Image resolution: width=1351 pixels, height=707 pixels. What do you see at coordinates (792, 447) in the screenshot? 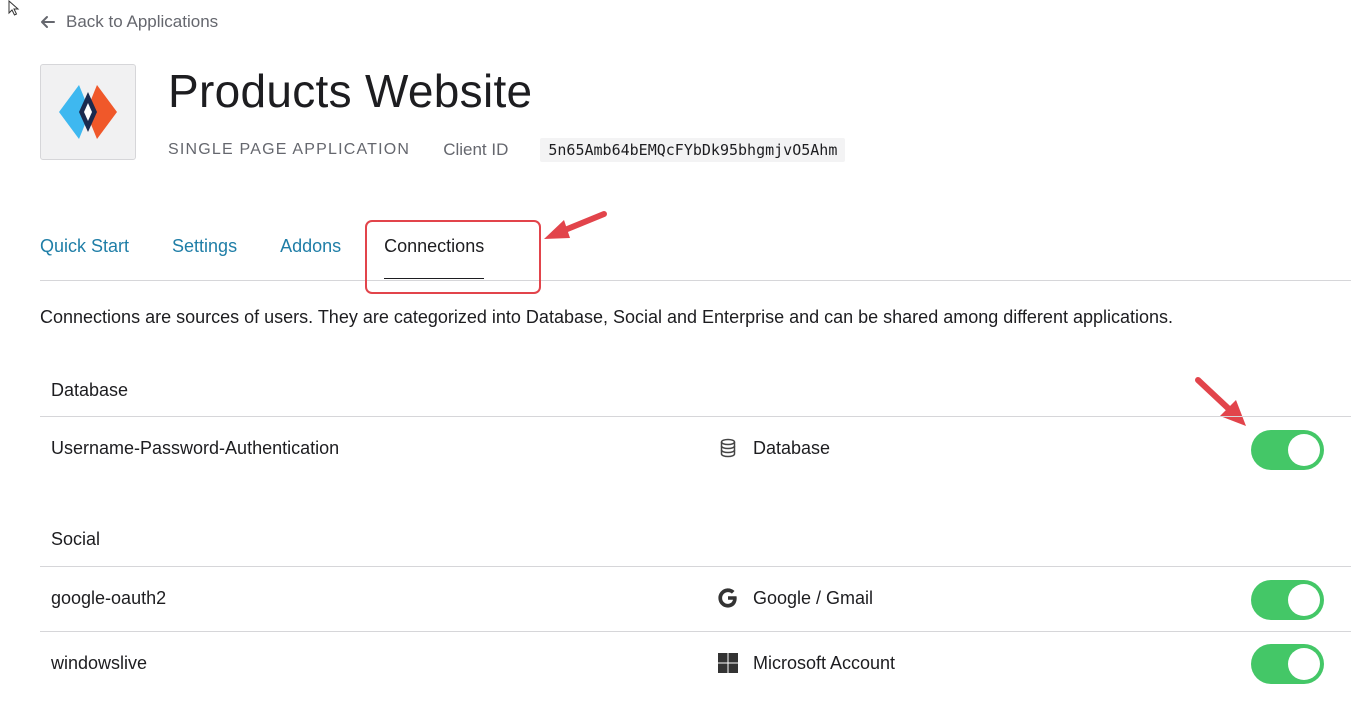
I see `connection-type-label: Database` at bounding box center [792, 447].